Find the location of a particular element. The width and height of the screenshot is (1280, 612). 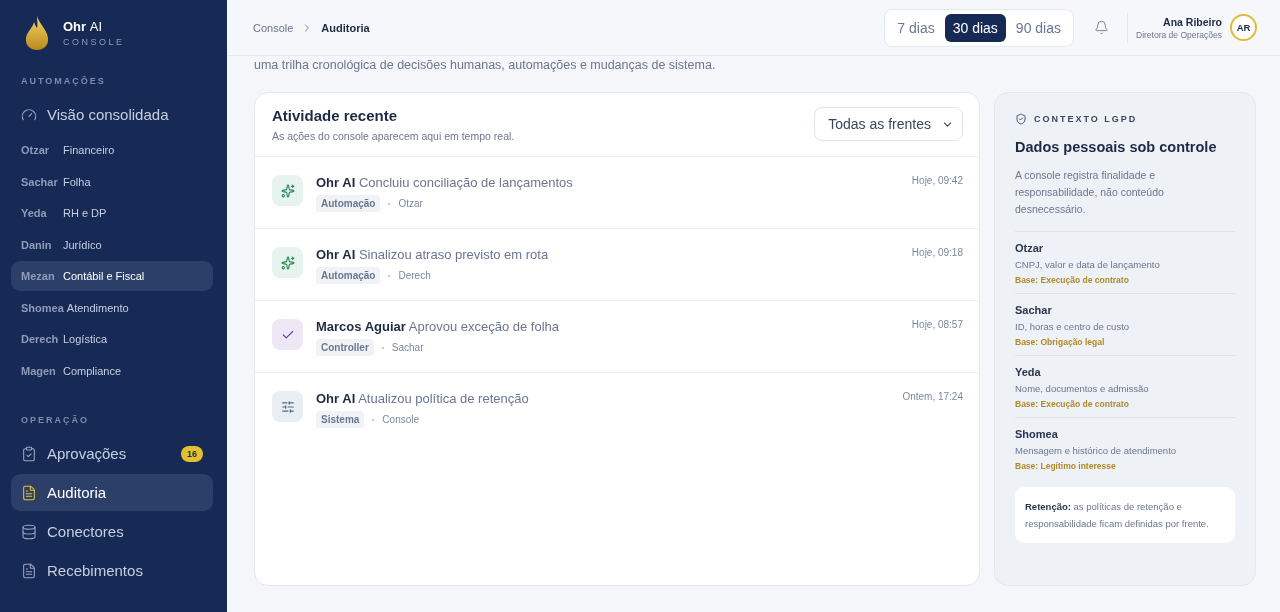

brand-subtitle: CONSOLE is located at coordinates (94, 42).